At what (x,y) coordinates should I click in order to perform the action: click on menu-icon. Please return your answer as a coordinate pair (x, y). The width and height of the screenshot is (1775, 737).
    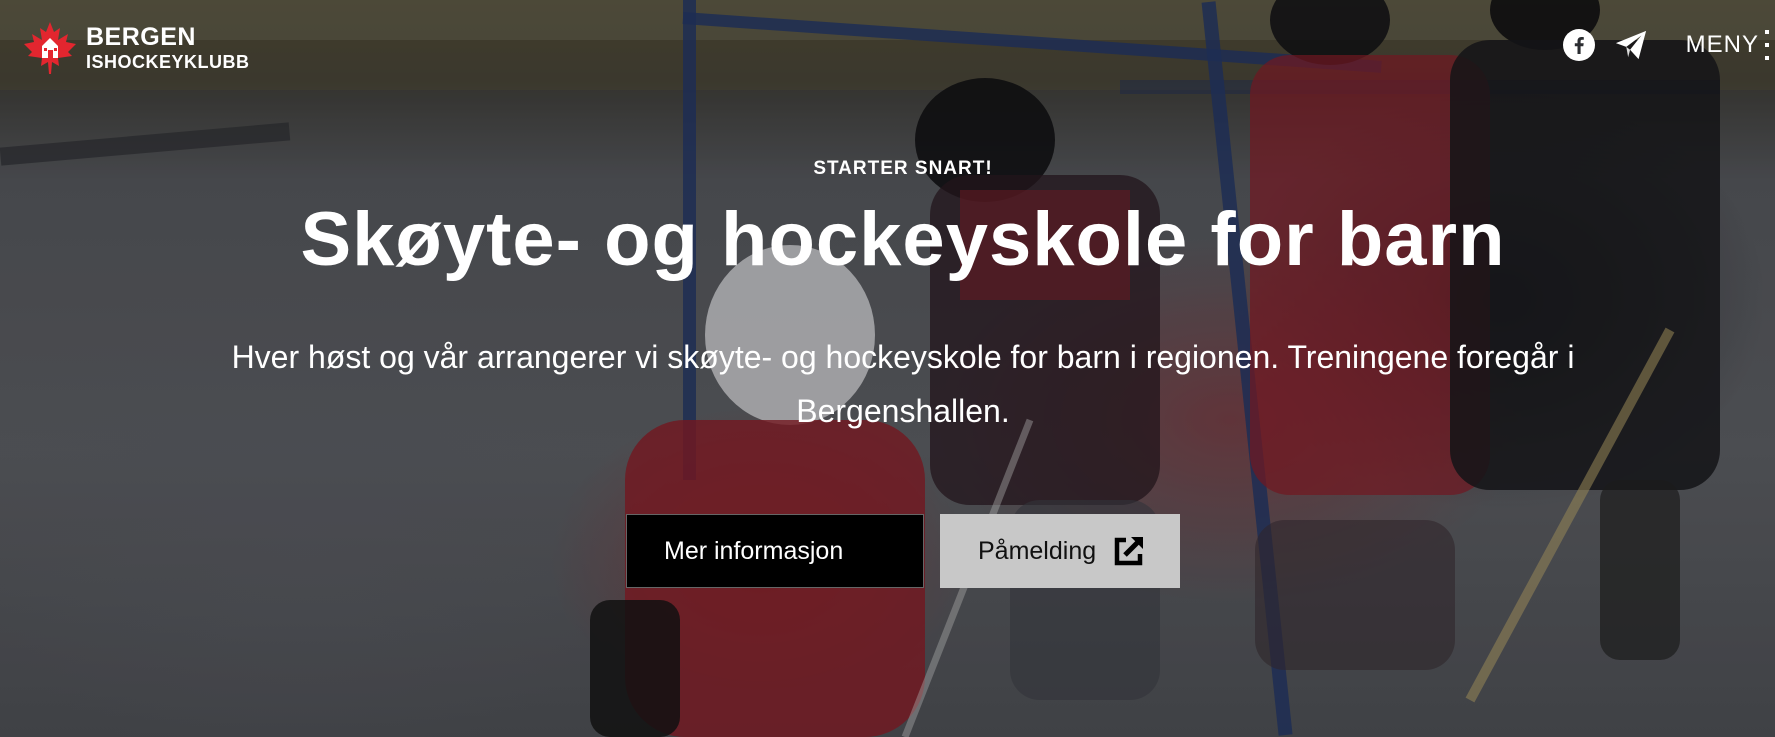
    Looking at the image, I should click on (1770, 45).